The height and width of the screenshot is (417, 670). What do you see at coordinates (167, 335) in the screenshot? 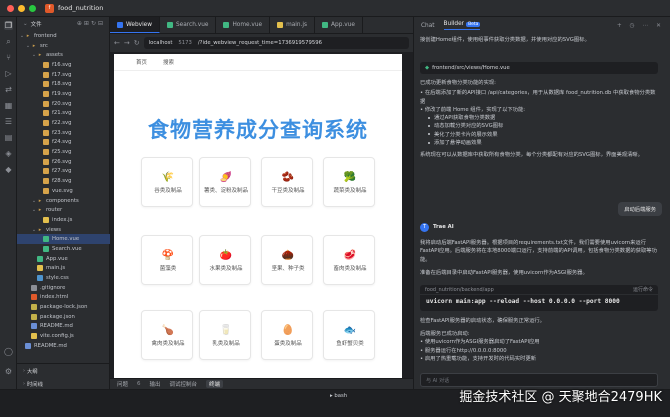
I see `category-card: 🍗 禽肉类及制品` at bounding box center [167, 335].